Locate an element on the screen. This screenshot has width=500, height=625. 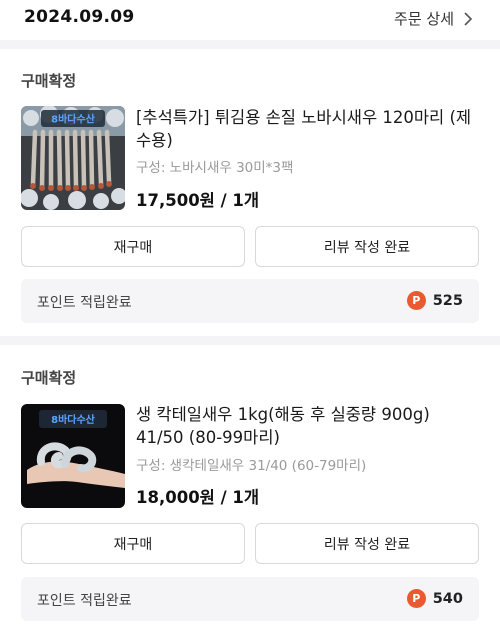
order-detail-label: 주문 상세 is located at coordinates (424, 19).